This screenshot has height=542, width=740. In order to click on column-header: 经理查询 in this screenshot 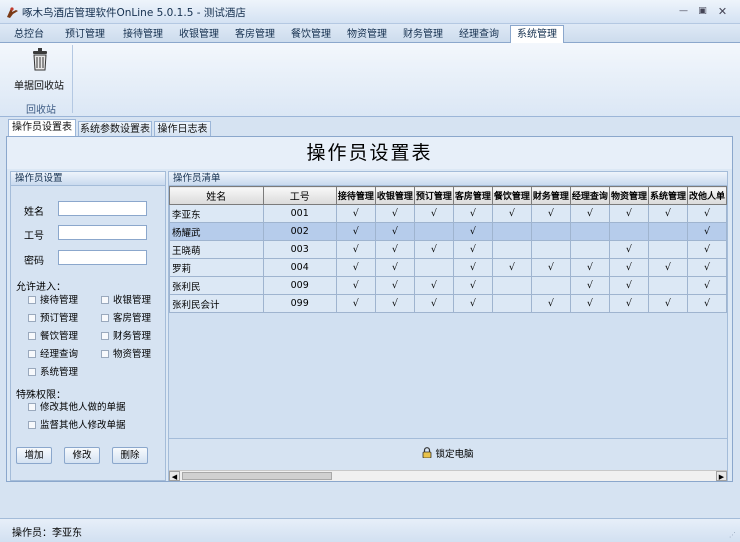, I will do `click(589, 195)`.